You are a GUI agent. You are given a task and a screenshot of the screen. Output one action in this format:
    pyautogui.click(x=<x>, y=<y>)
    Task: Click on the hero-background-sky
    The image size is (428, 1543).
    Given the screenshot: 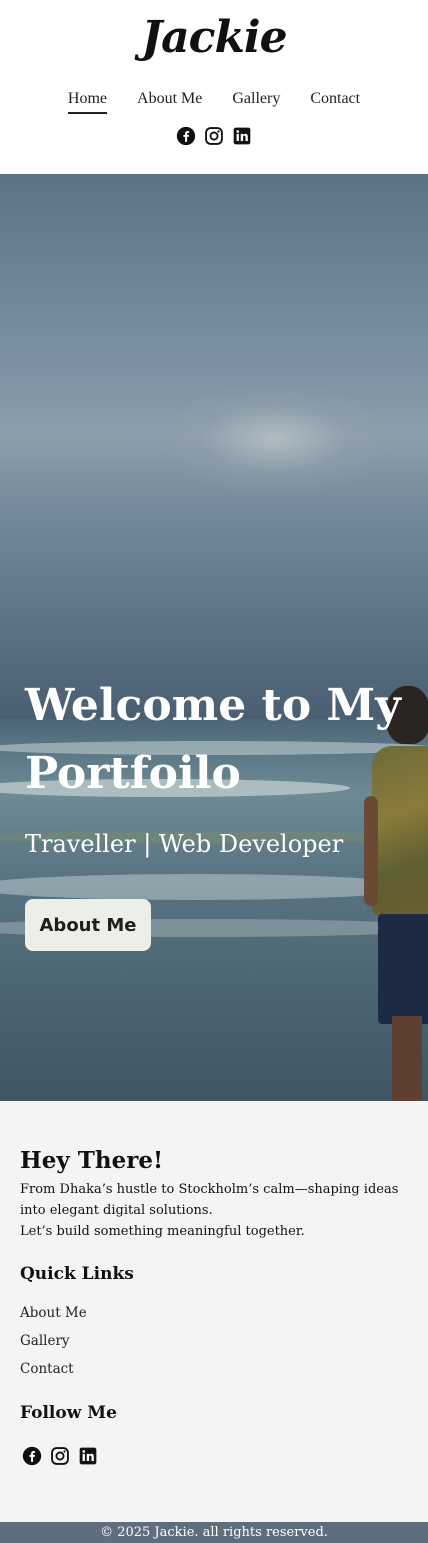 What is the action you would take?
    pyautogui.click(x=275, y=439)
    